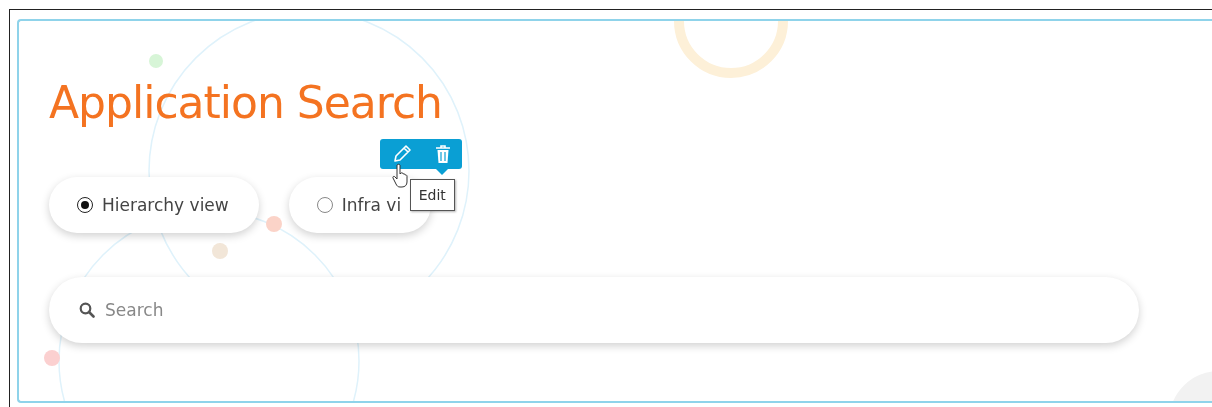 This screenshot has width=1212, height=407. I want to click on view-option-label: Hierarchy view, so click(165, 205).